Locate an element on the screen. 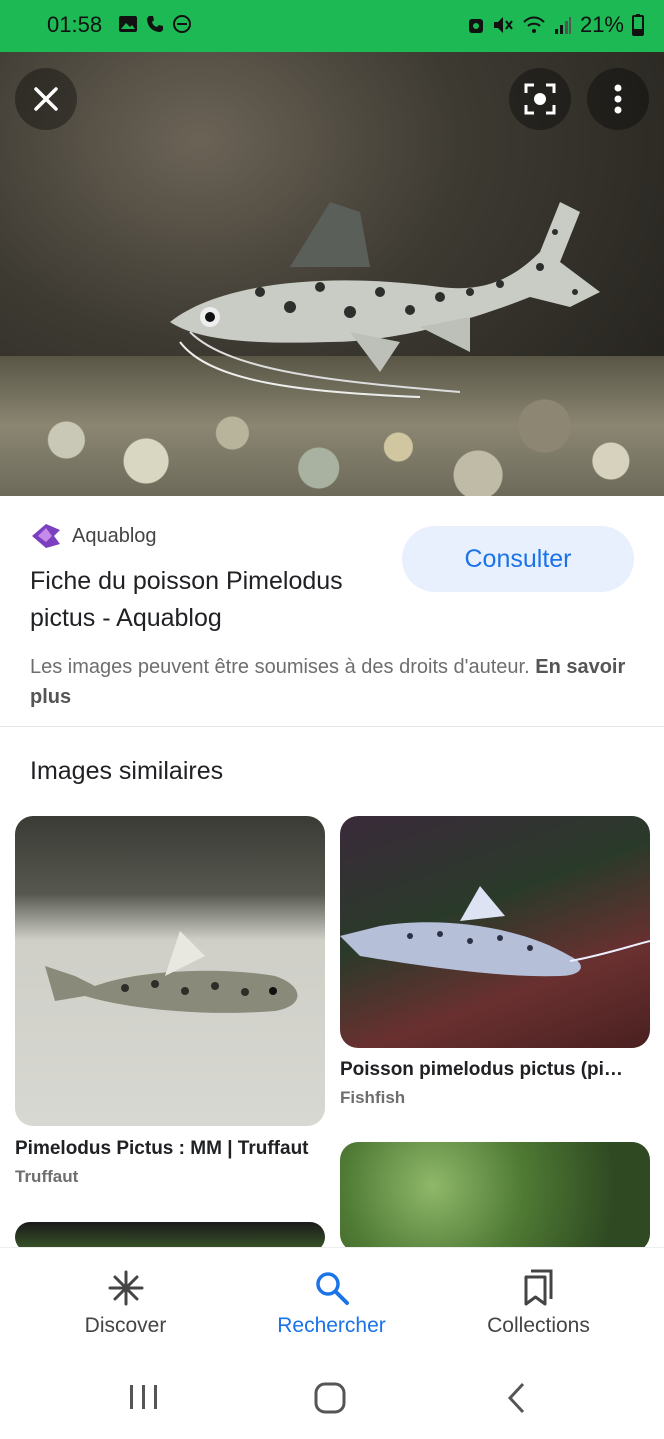  bottom-navigation: Discover Rechercher Collections is located at coordinates (332, 1303).